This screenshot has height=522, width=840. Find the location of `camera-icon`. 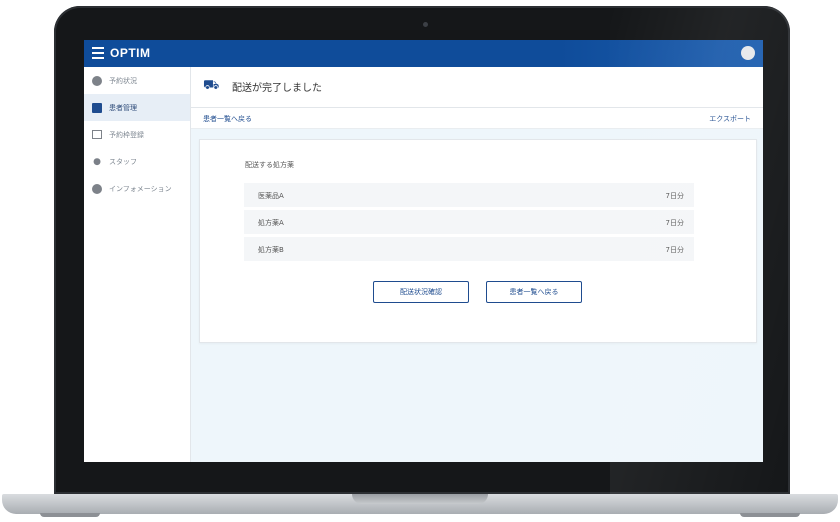

camera-icon is located at coordinates (425, 24).